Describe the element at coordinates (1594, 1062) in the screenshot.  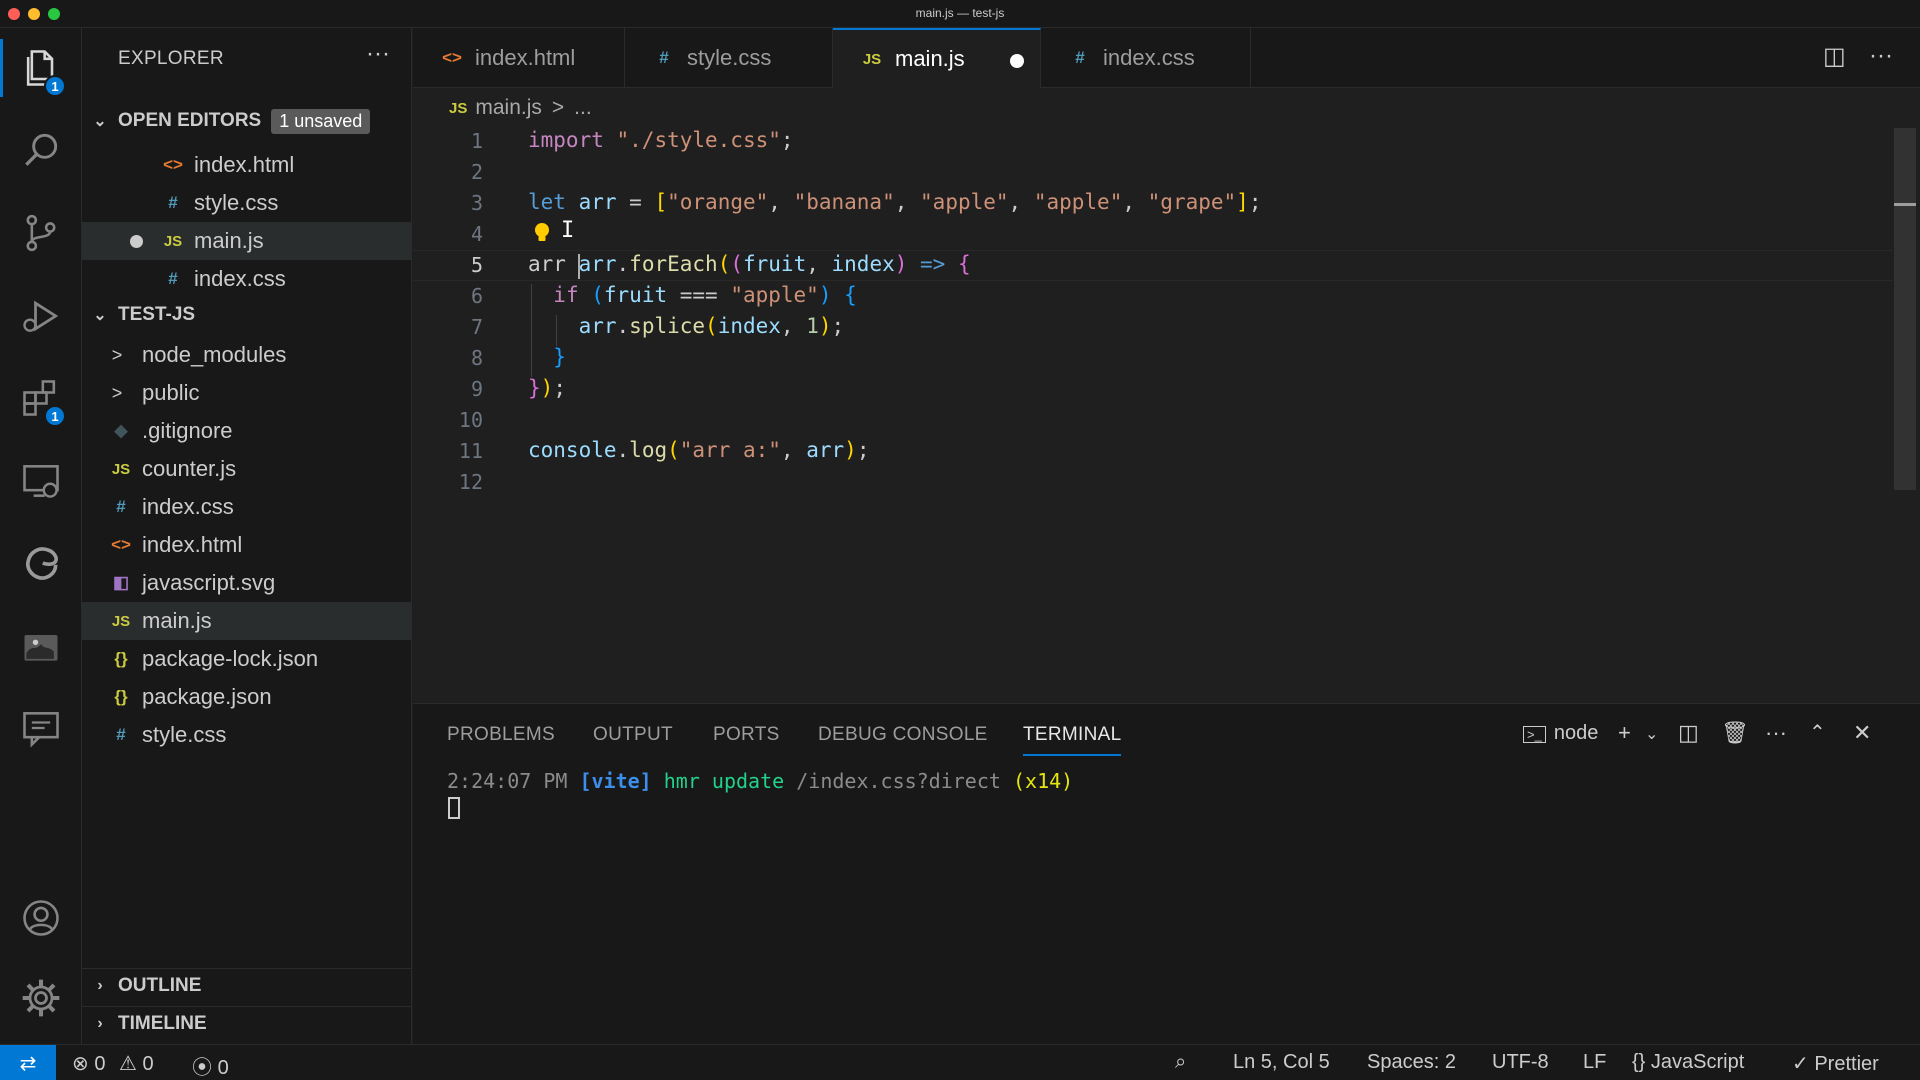
I see `eol-status: LF` at that location.